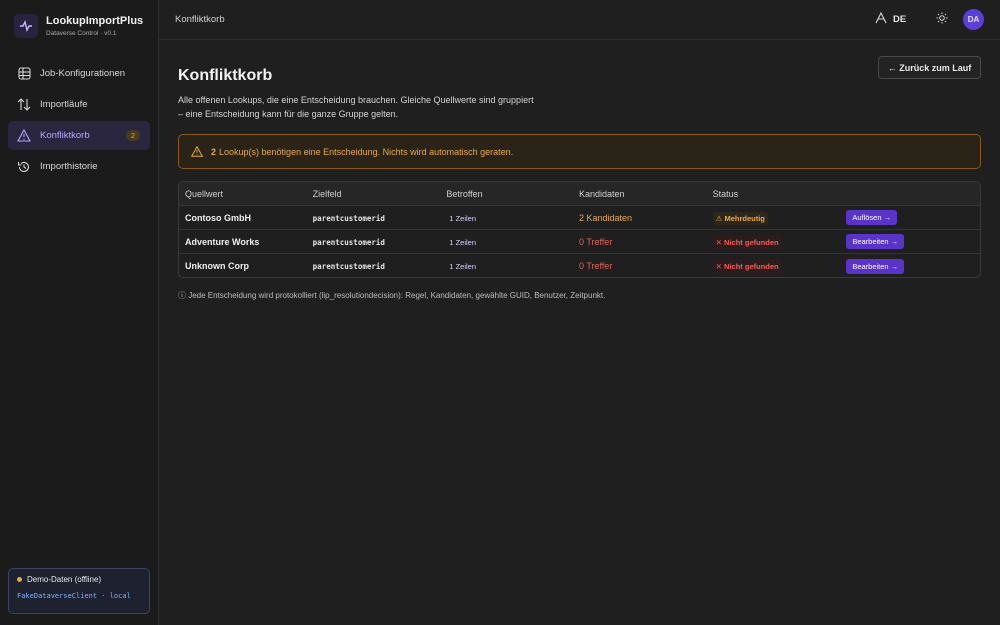 This screenshot has height=625, width=1000. What do you see at coordinates (132, 135) in the screenshot?
I see `conflict-count-badge: 2` at bounding box center [132, 135].